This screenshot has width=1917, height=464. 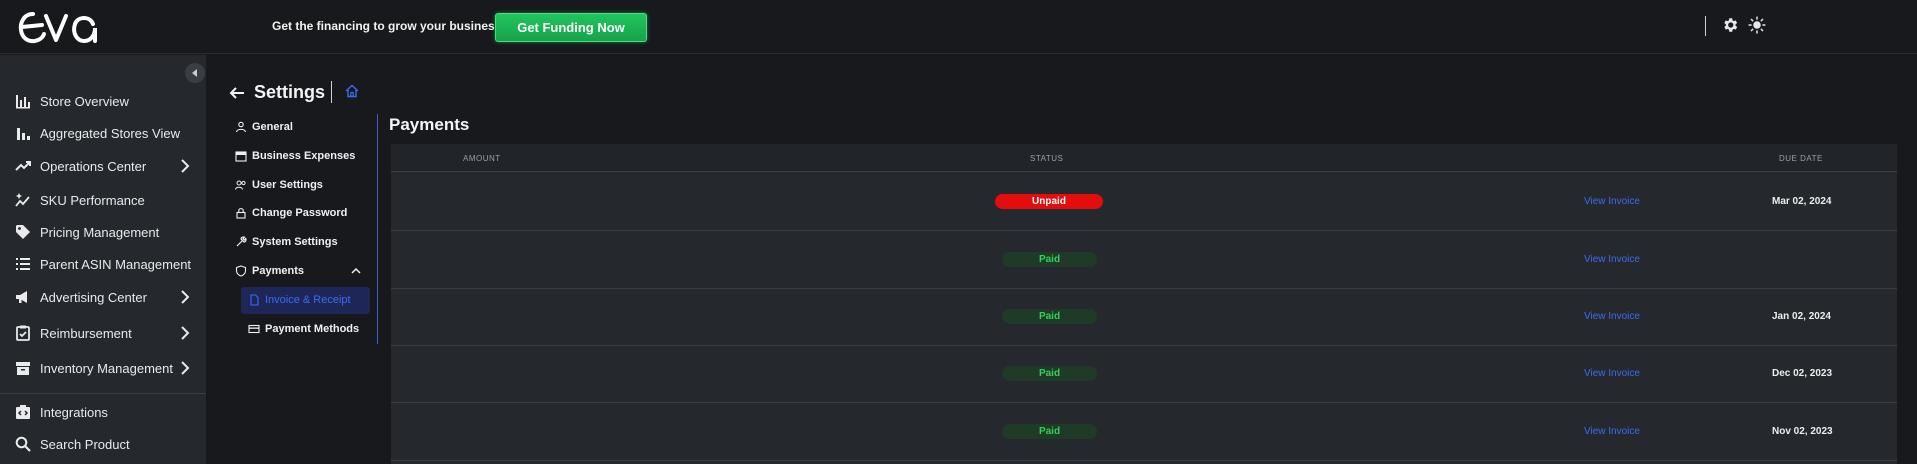 What do you see at coordinates (23, 101) in the screenshot?
I see `bar-chart-icon` at bounding box center [23, 101].